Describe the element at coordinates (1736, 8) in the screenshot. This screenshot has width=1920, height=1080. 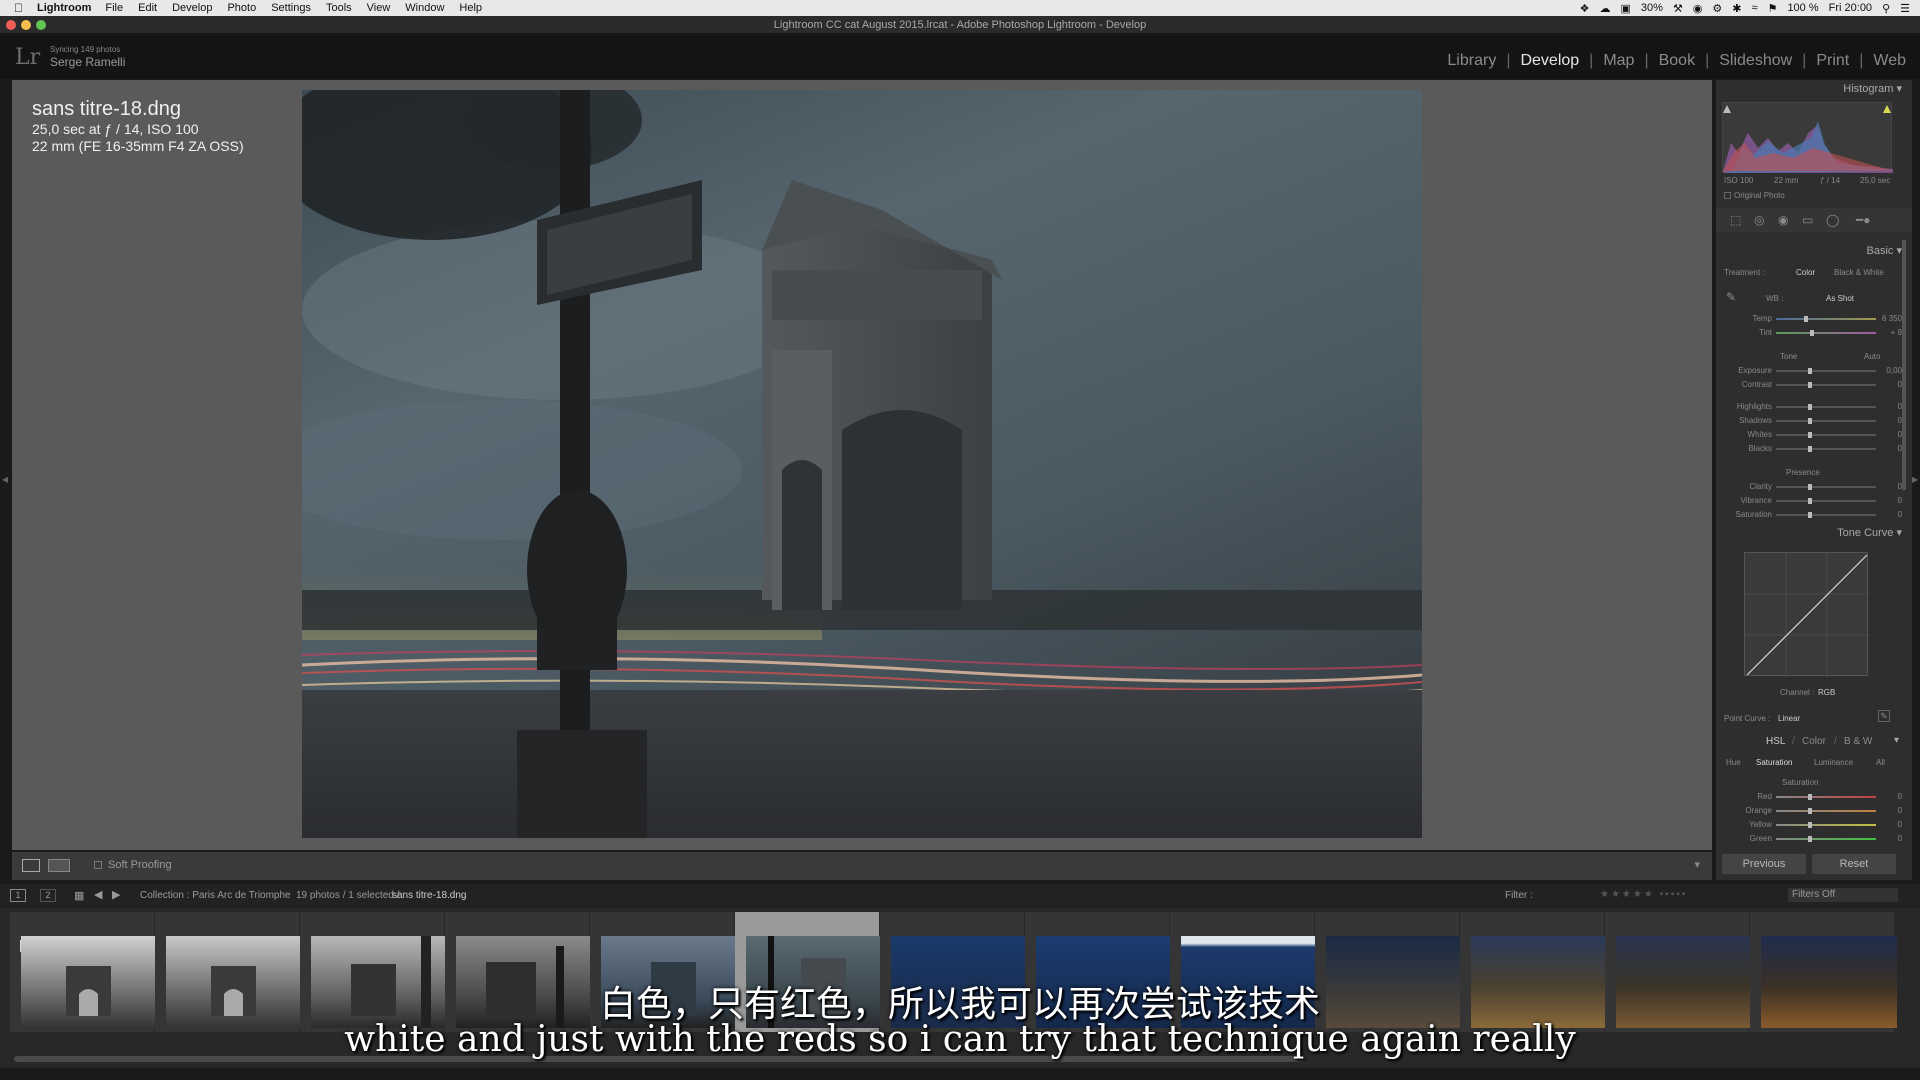
I see `bluetooth-icon: ✱` at that location.